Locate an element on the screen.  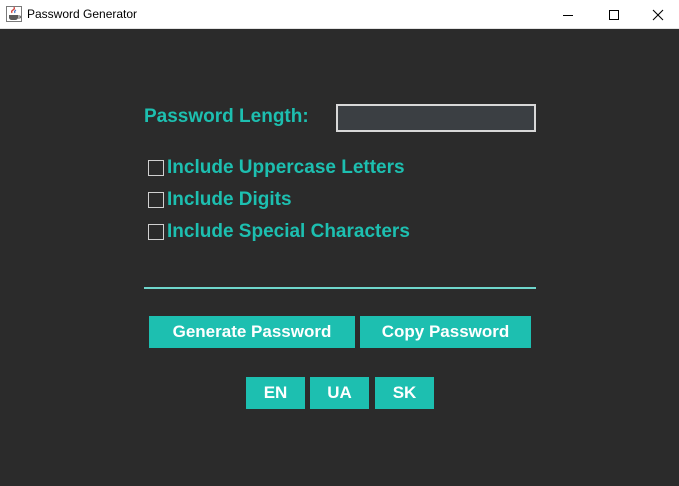
close-icon is located at coordinates (658, 14).